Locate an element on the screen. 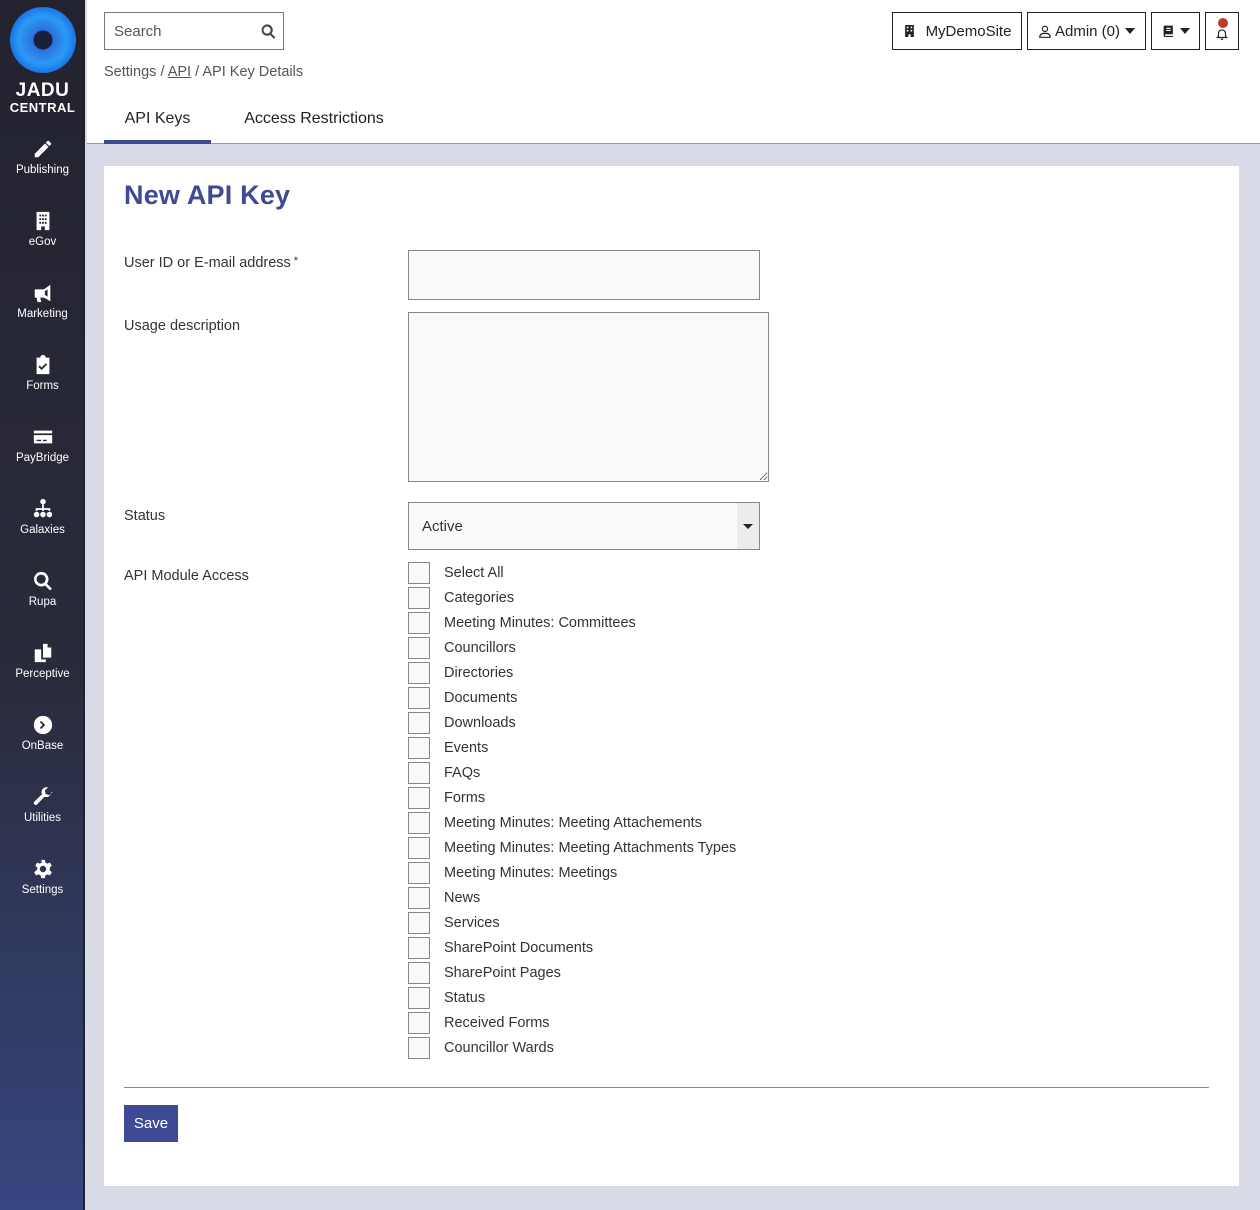  sidebar-item-rupa: Rupa is located at coordinates (42, 600).